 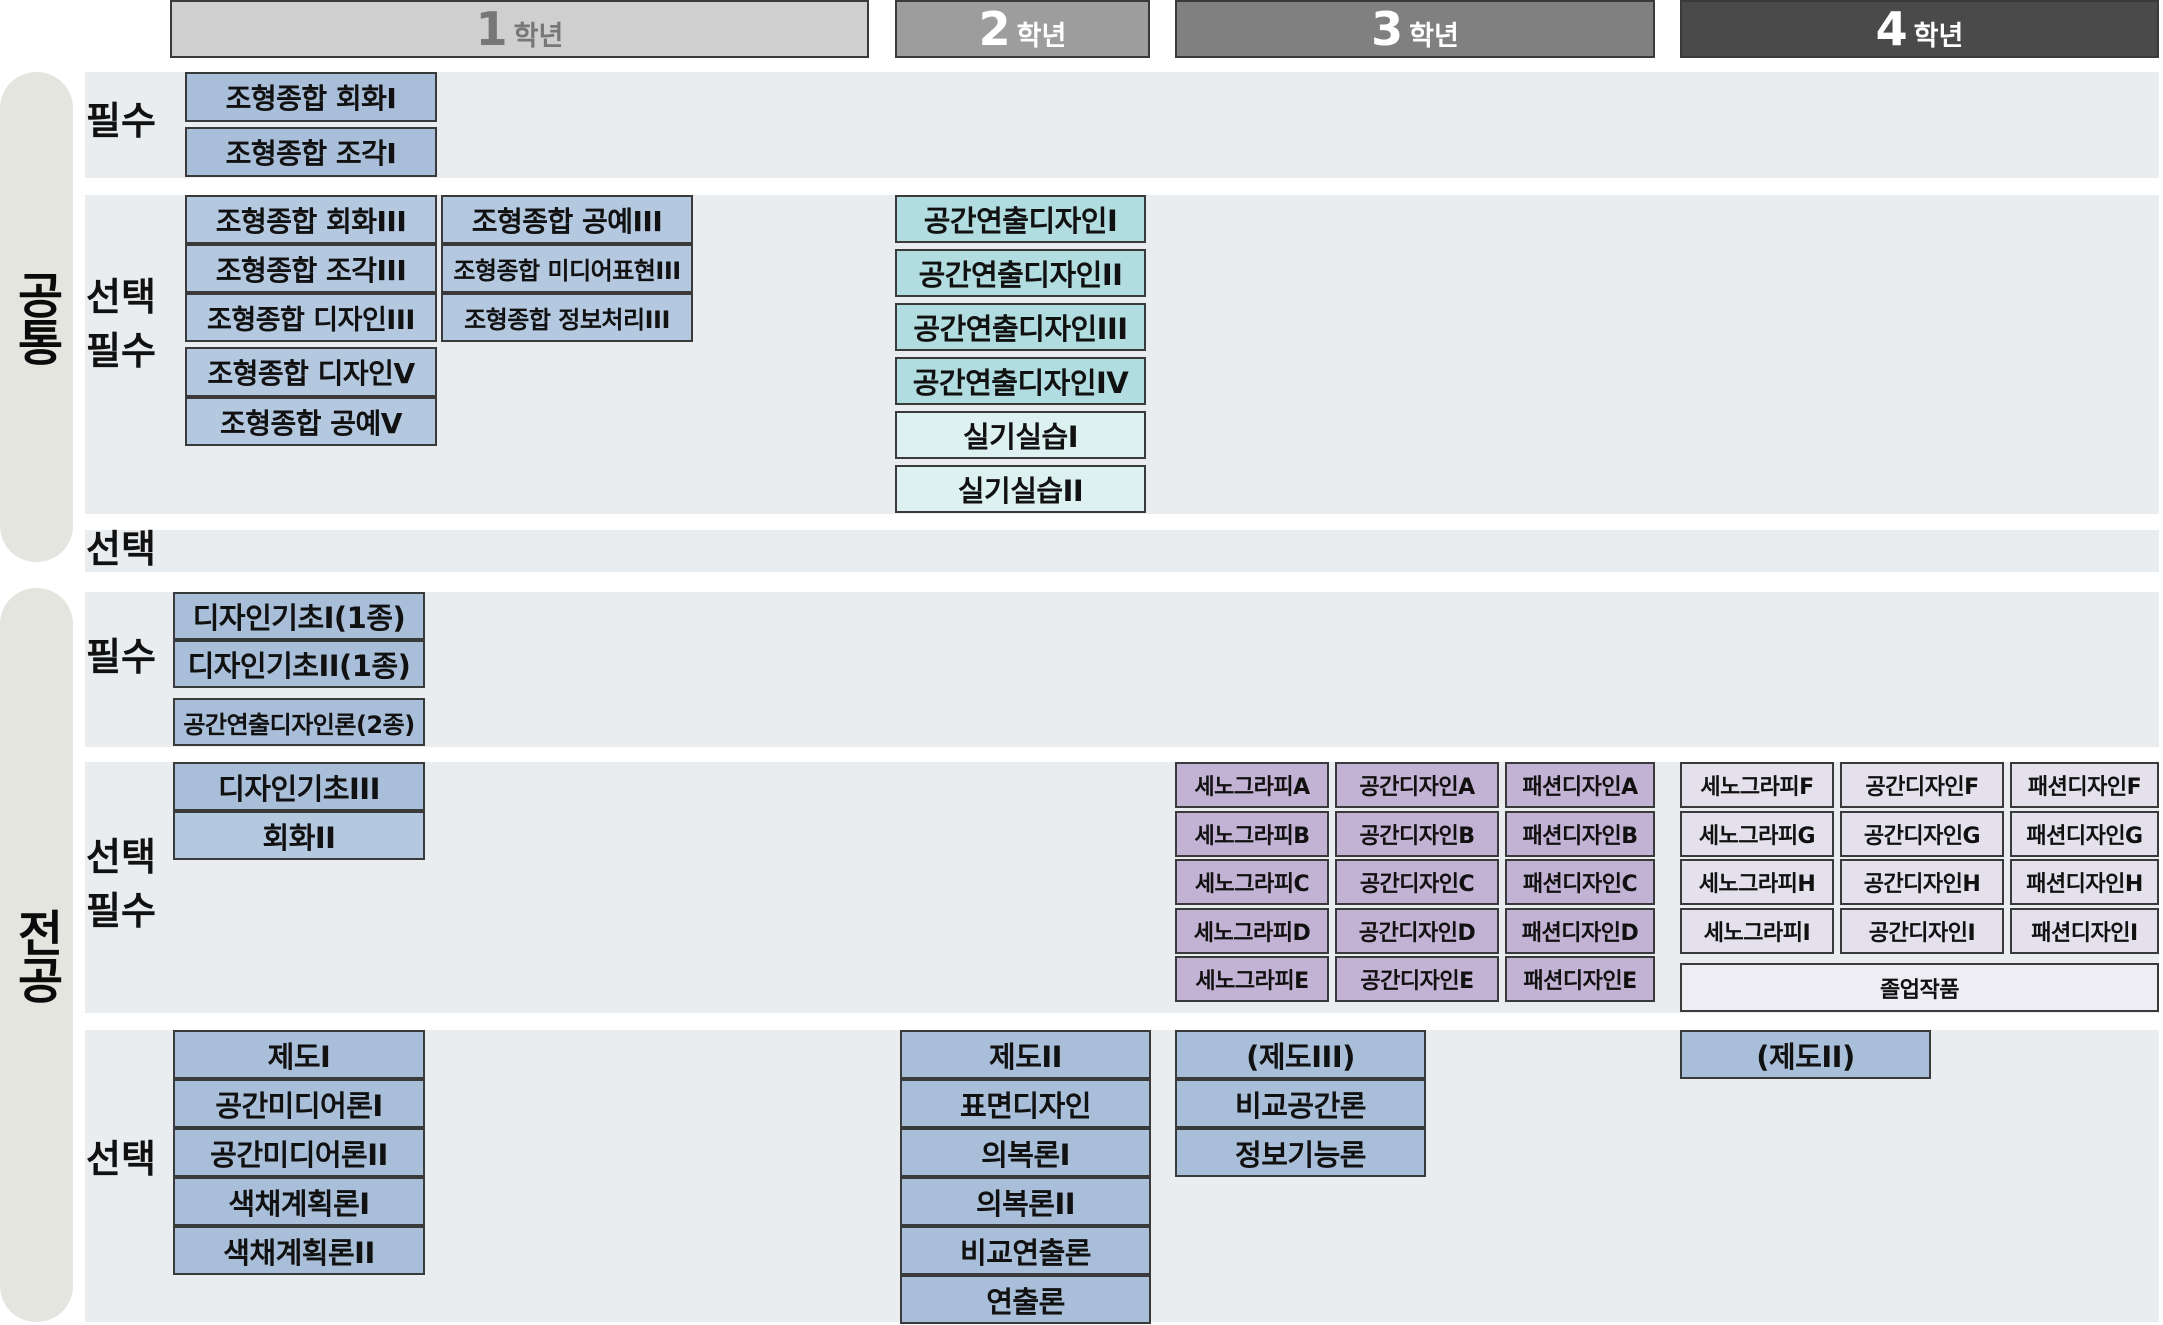 I want to click on course-box: 디자인기초I(1종), so click(x=299, y=616).